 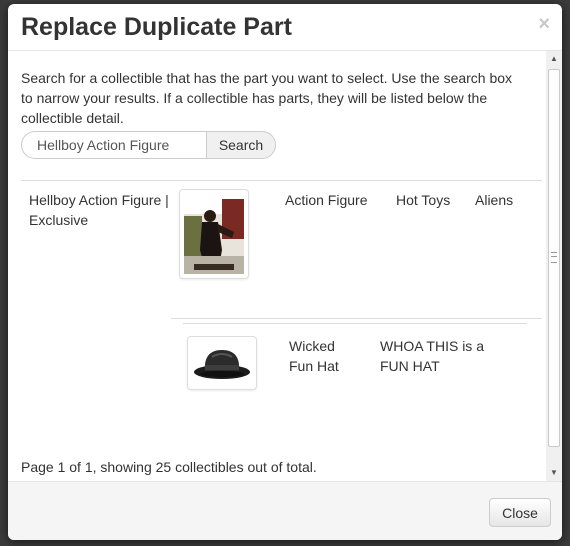 I want to click on search-input, so click(x=113, y=145).